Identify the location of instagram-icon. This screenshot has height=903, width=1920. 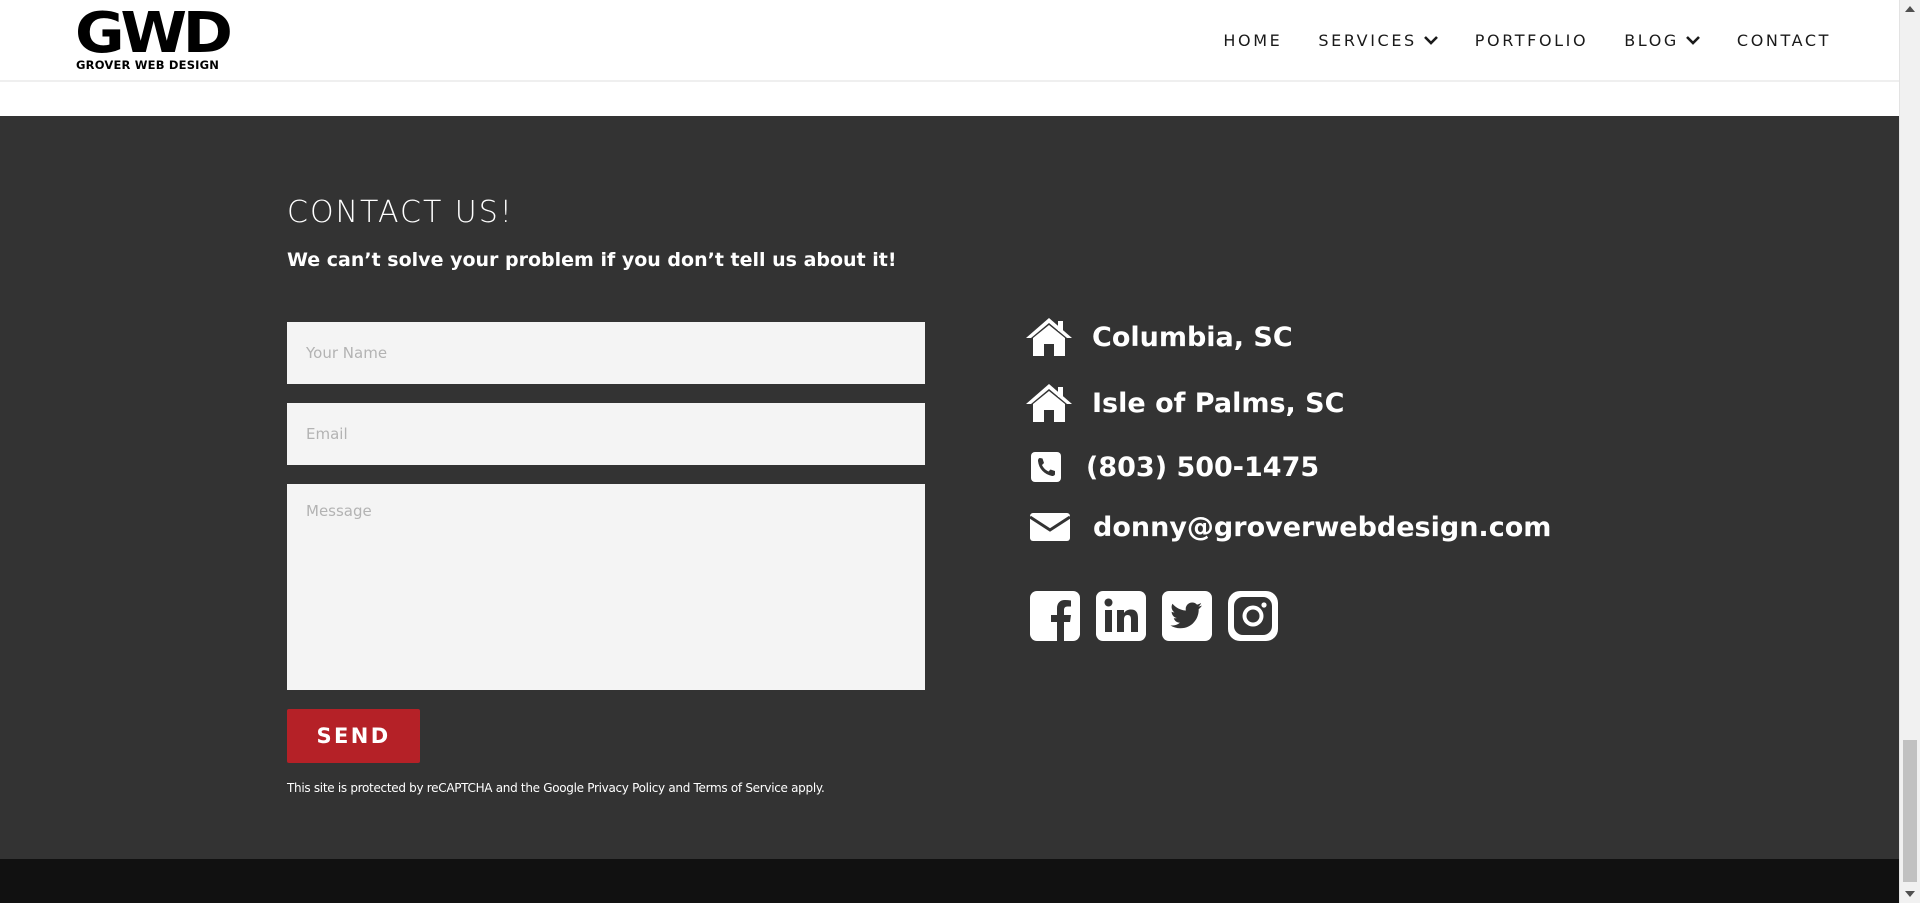
(1253, 616).